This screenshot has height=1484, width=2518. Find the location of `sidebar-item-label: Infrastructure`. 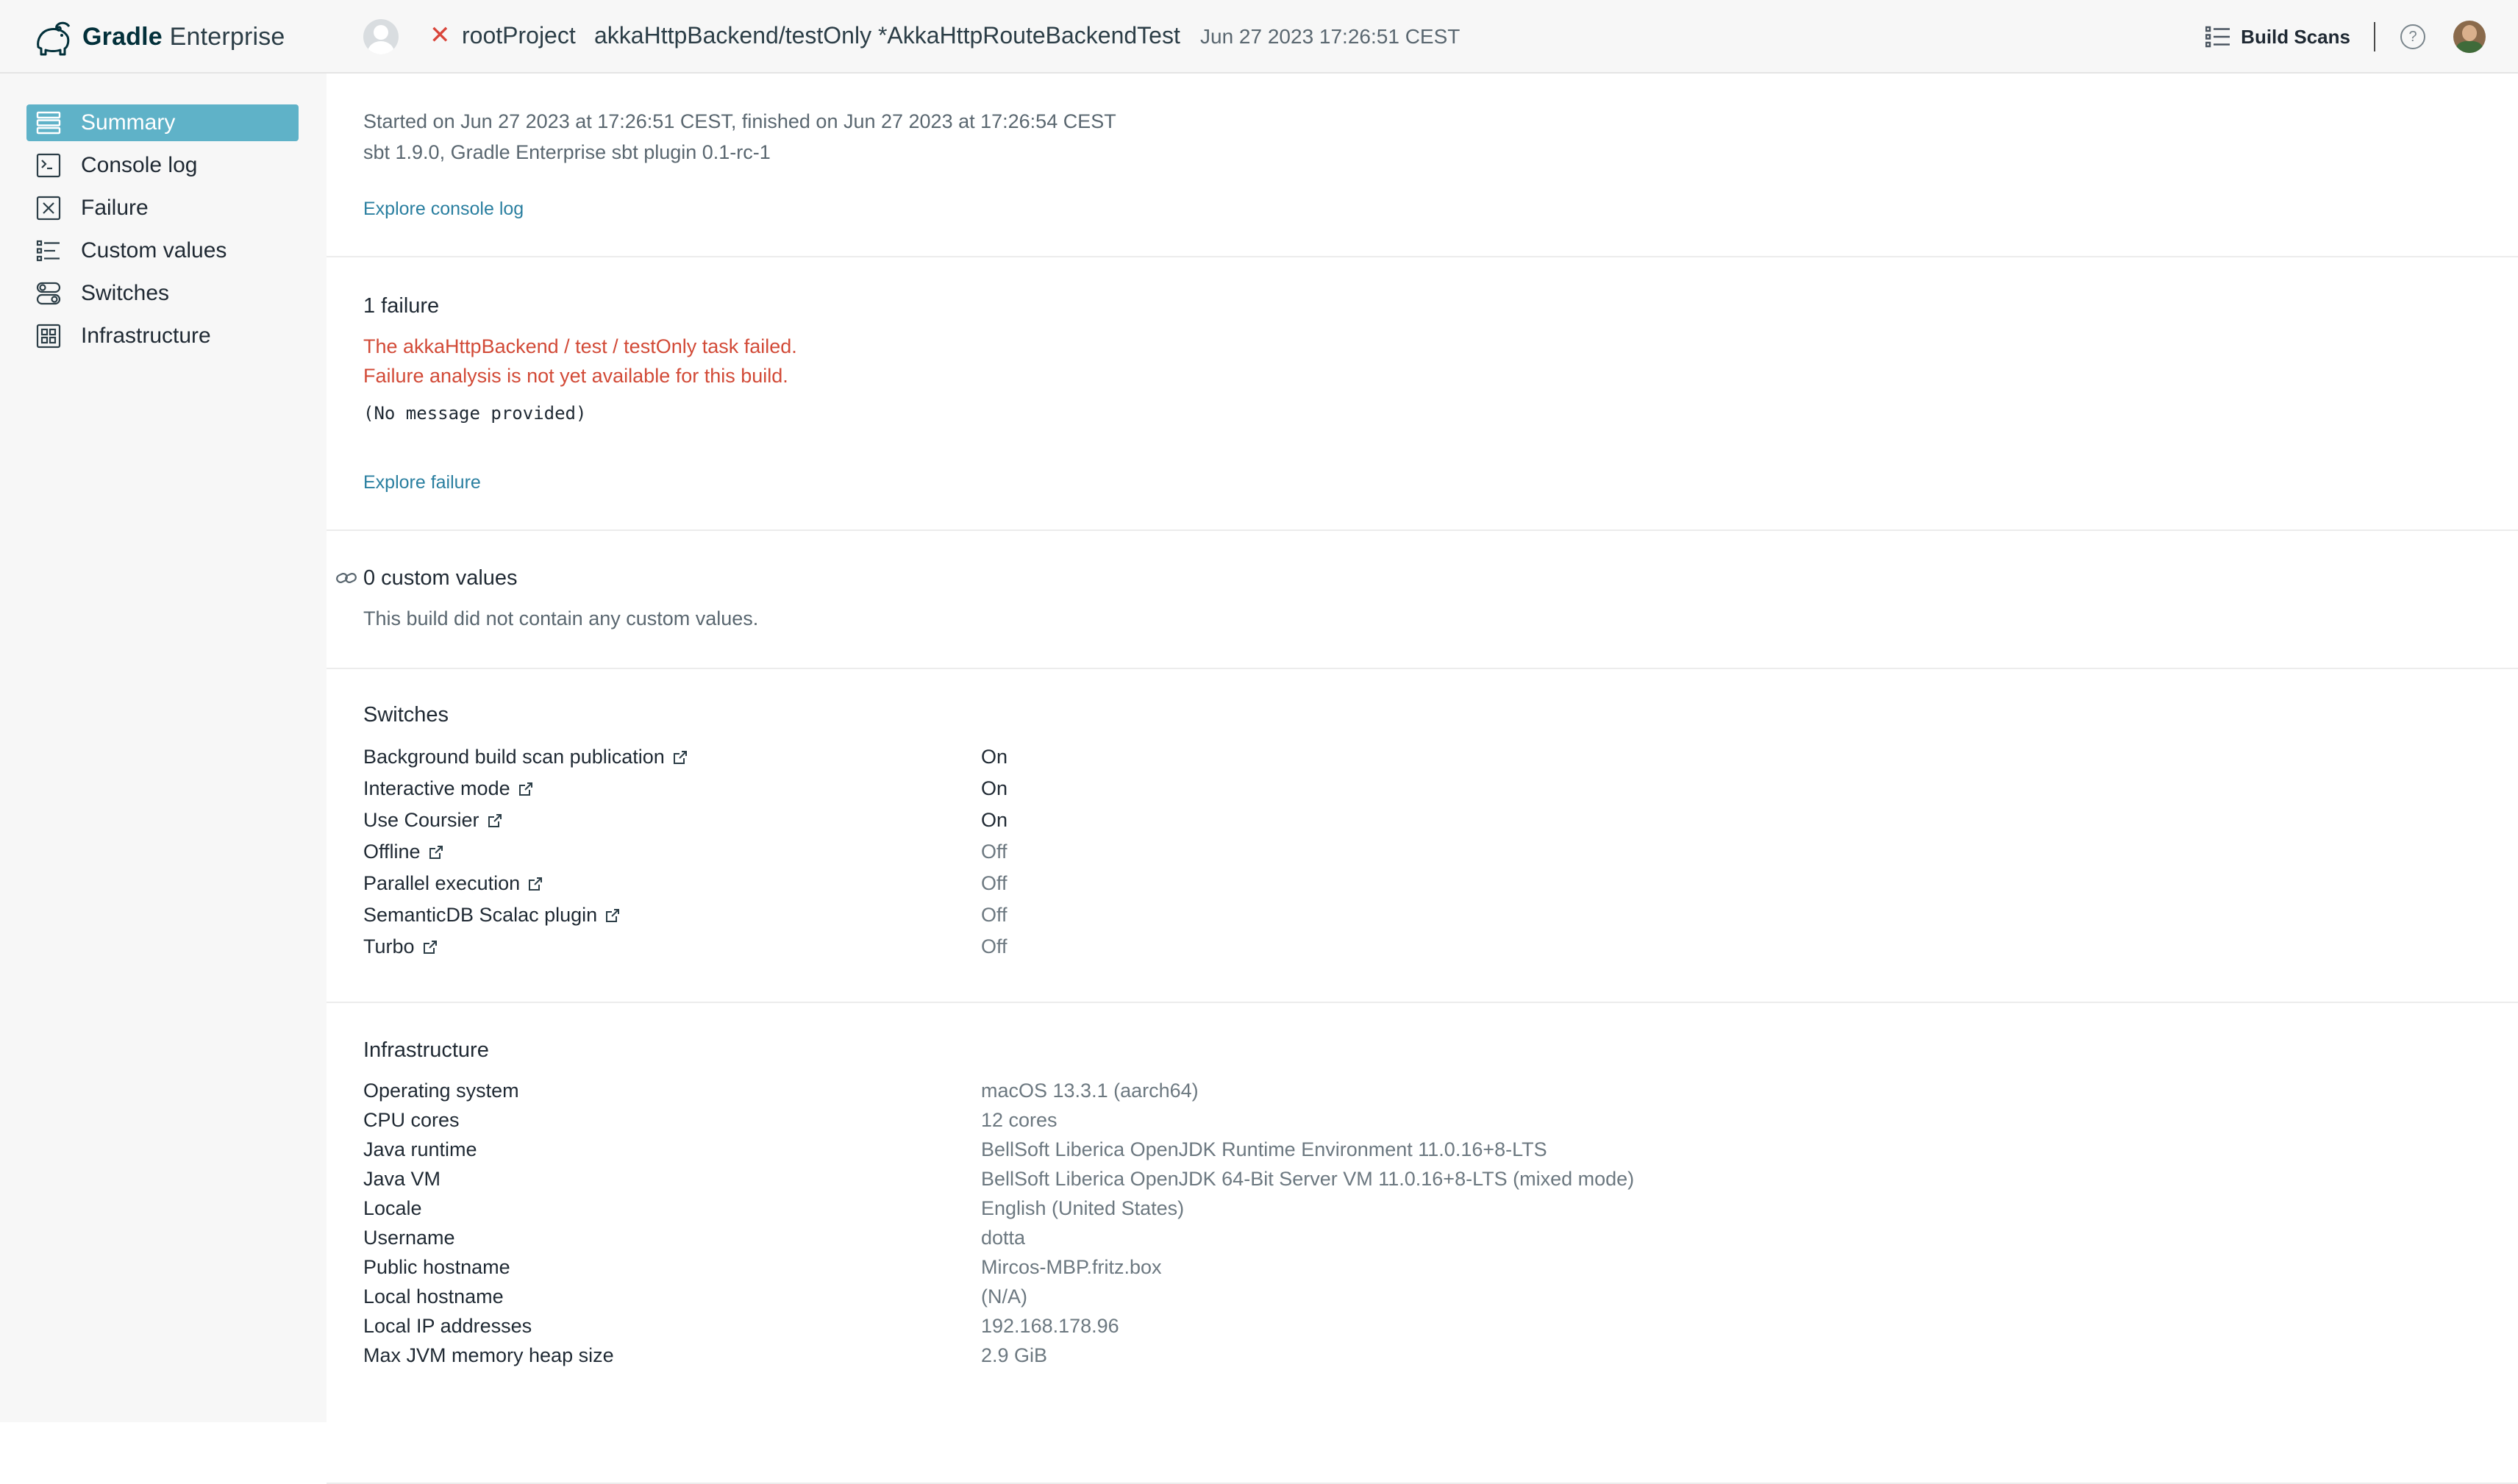

sidebar-item-label: Infrastructure is located at coordinates (146, 336).